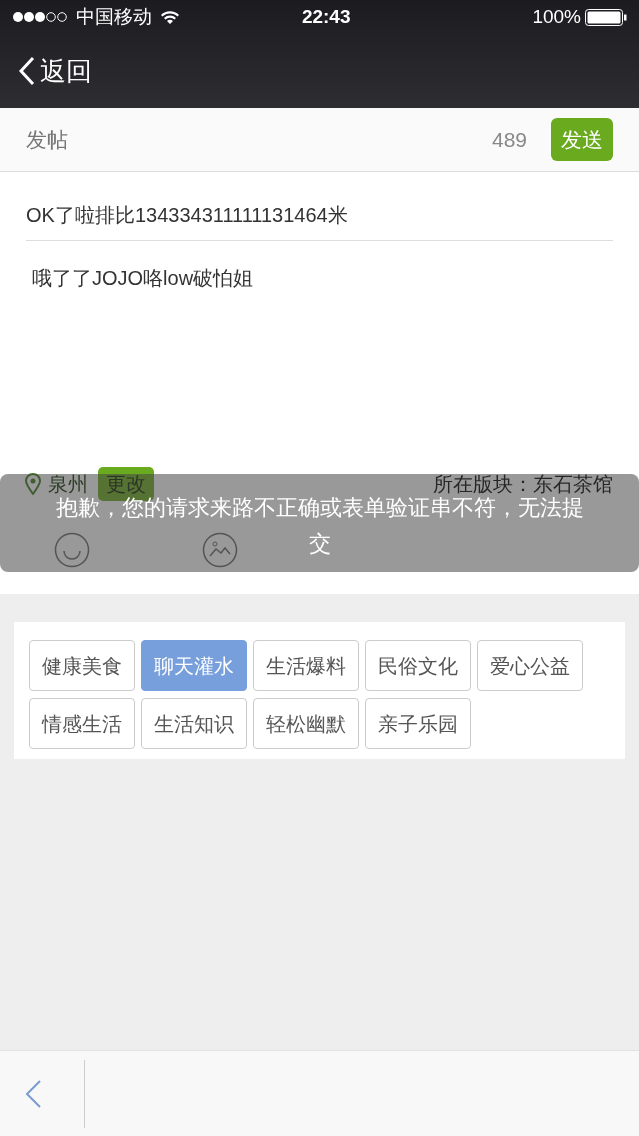 The image size is (639, 1136). I want to click on carrier-name: 中国移动, so click(114, 16).